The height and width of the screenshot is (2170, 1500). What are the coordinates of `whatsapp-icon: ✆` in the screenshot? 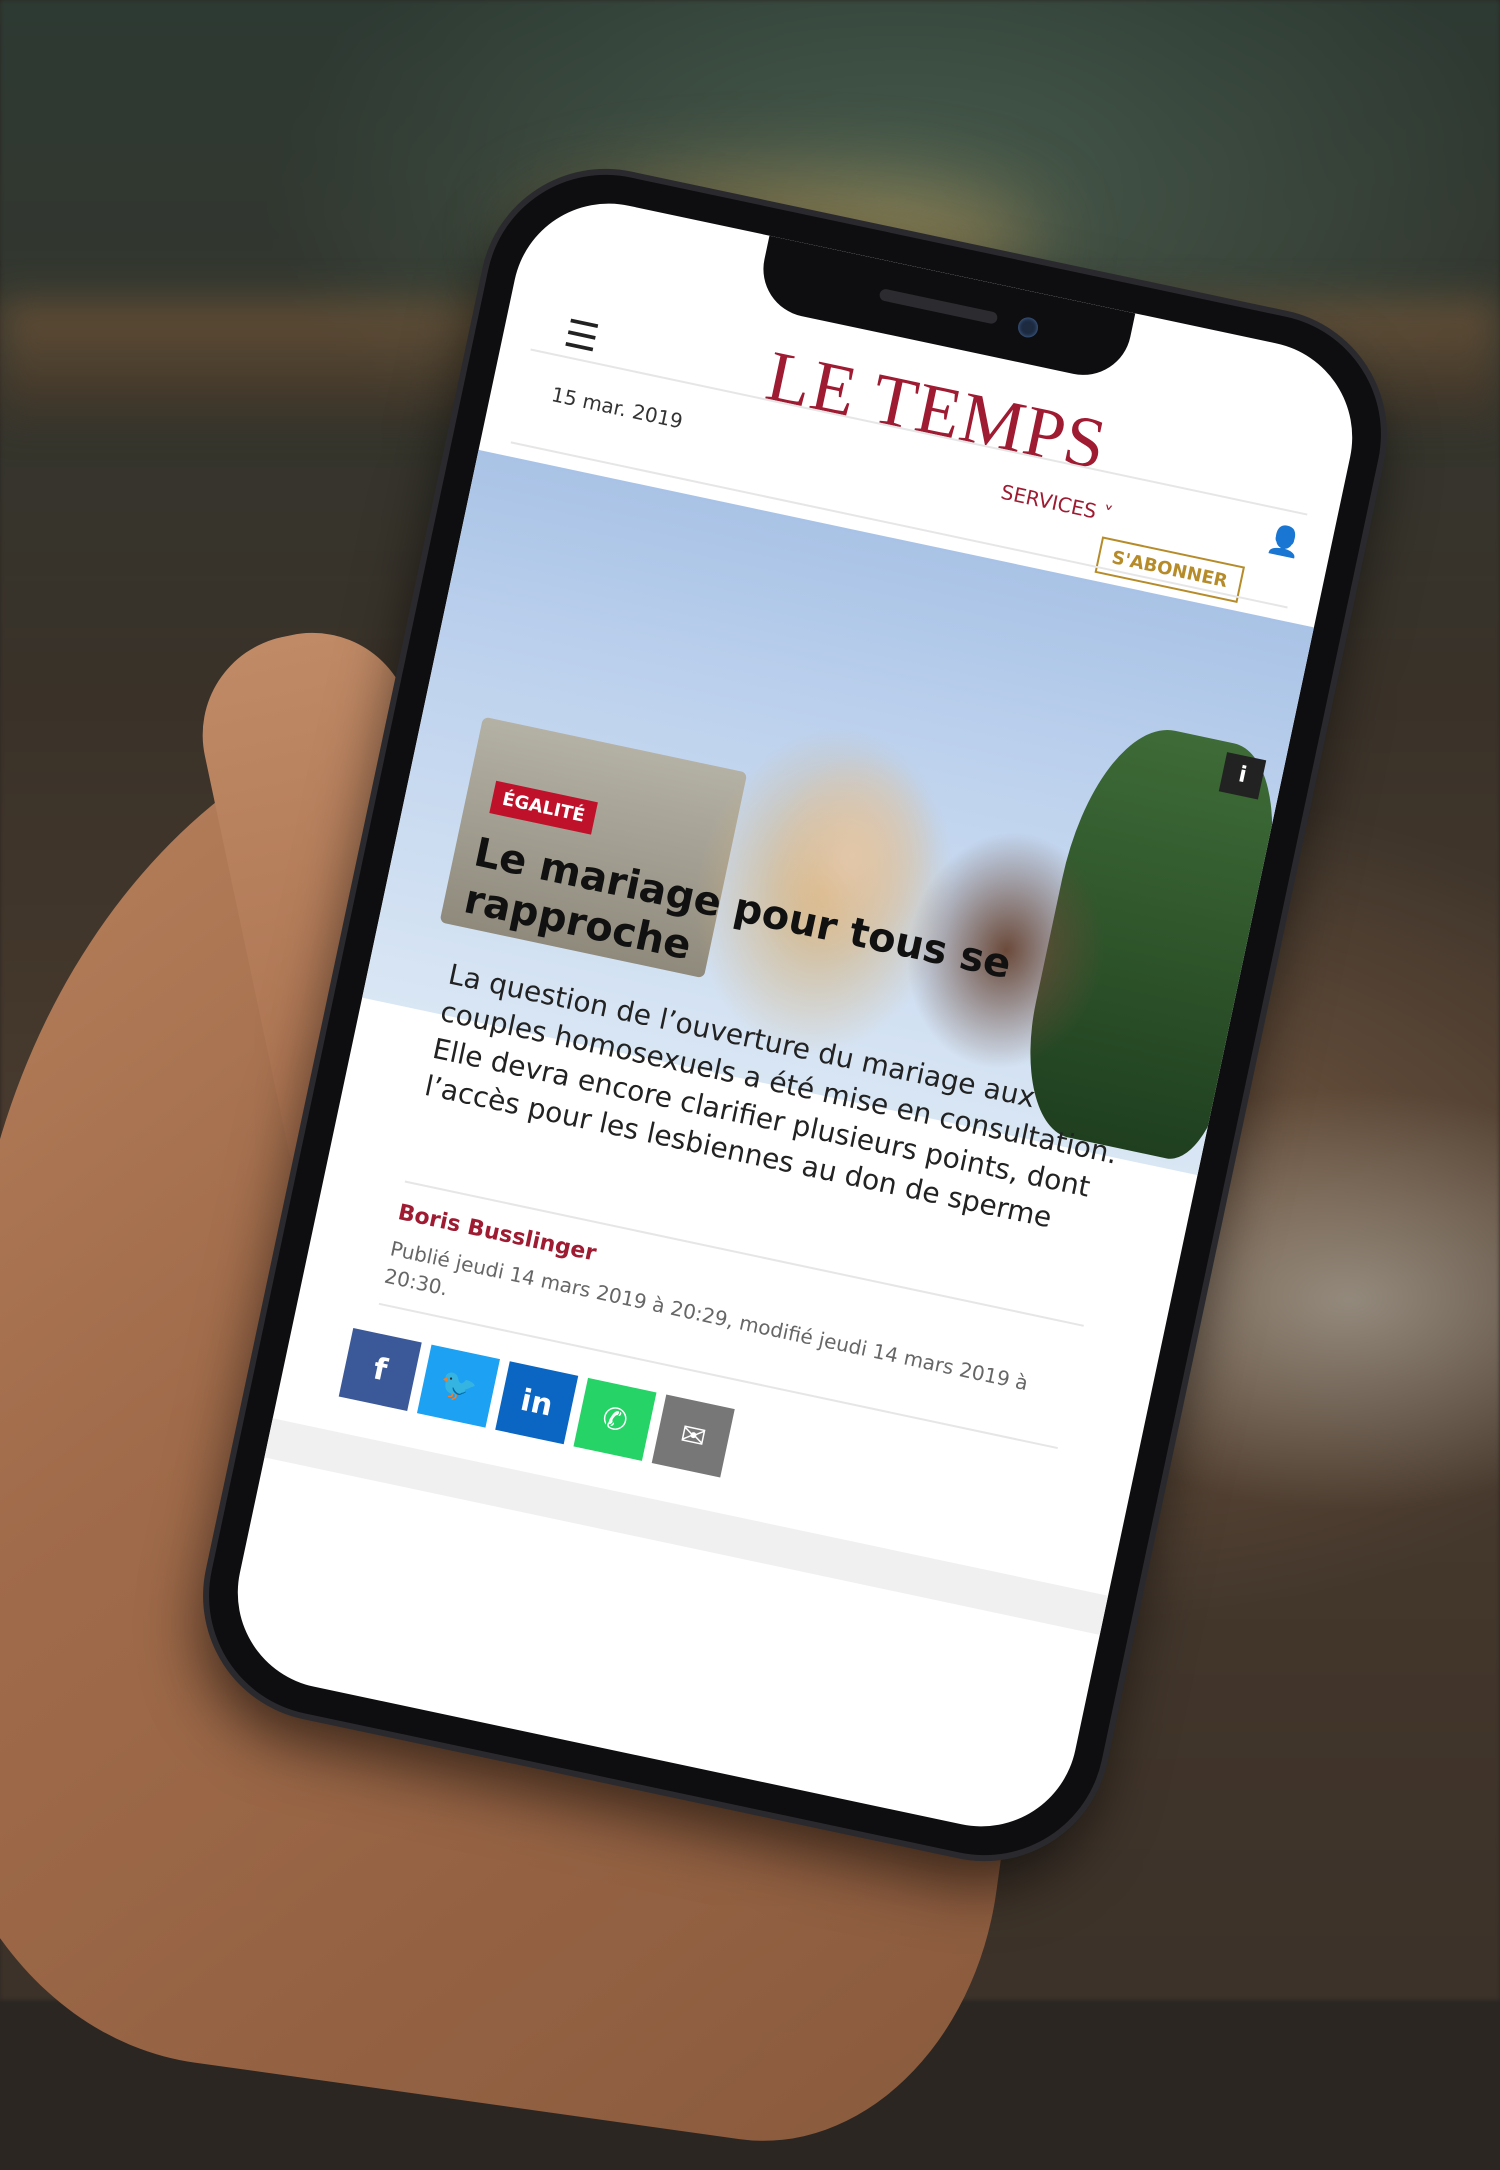 It's located at (615, 1419).